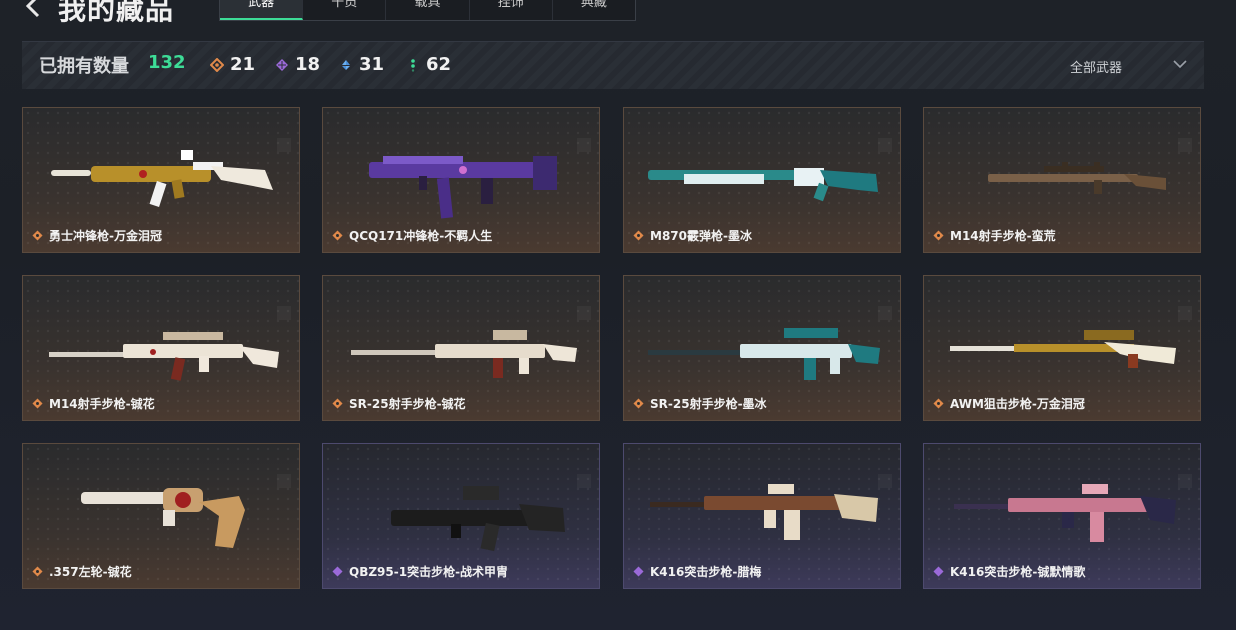 This screenshot has width=1236, height=630. I want to click on tab-charms: 挂饰, so click(511, 10).